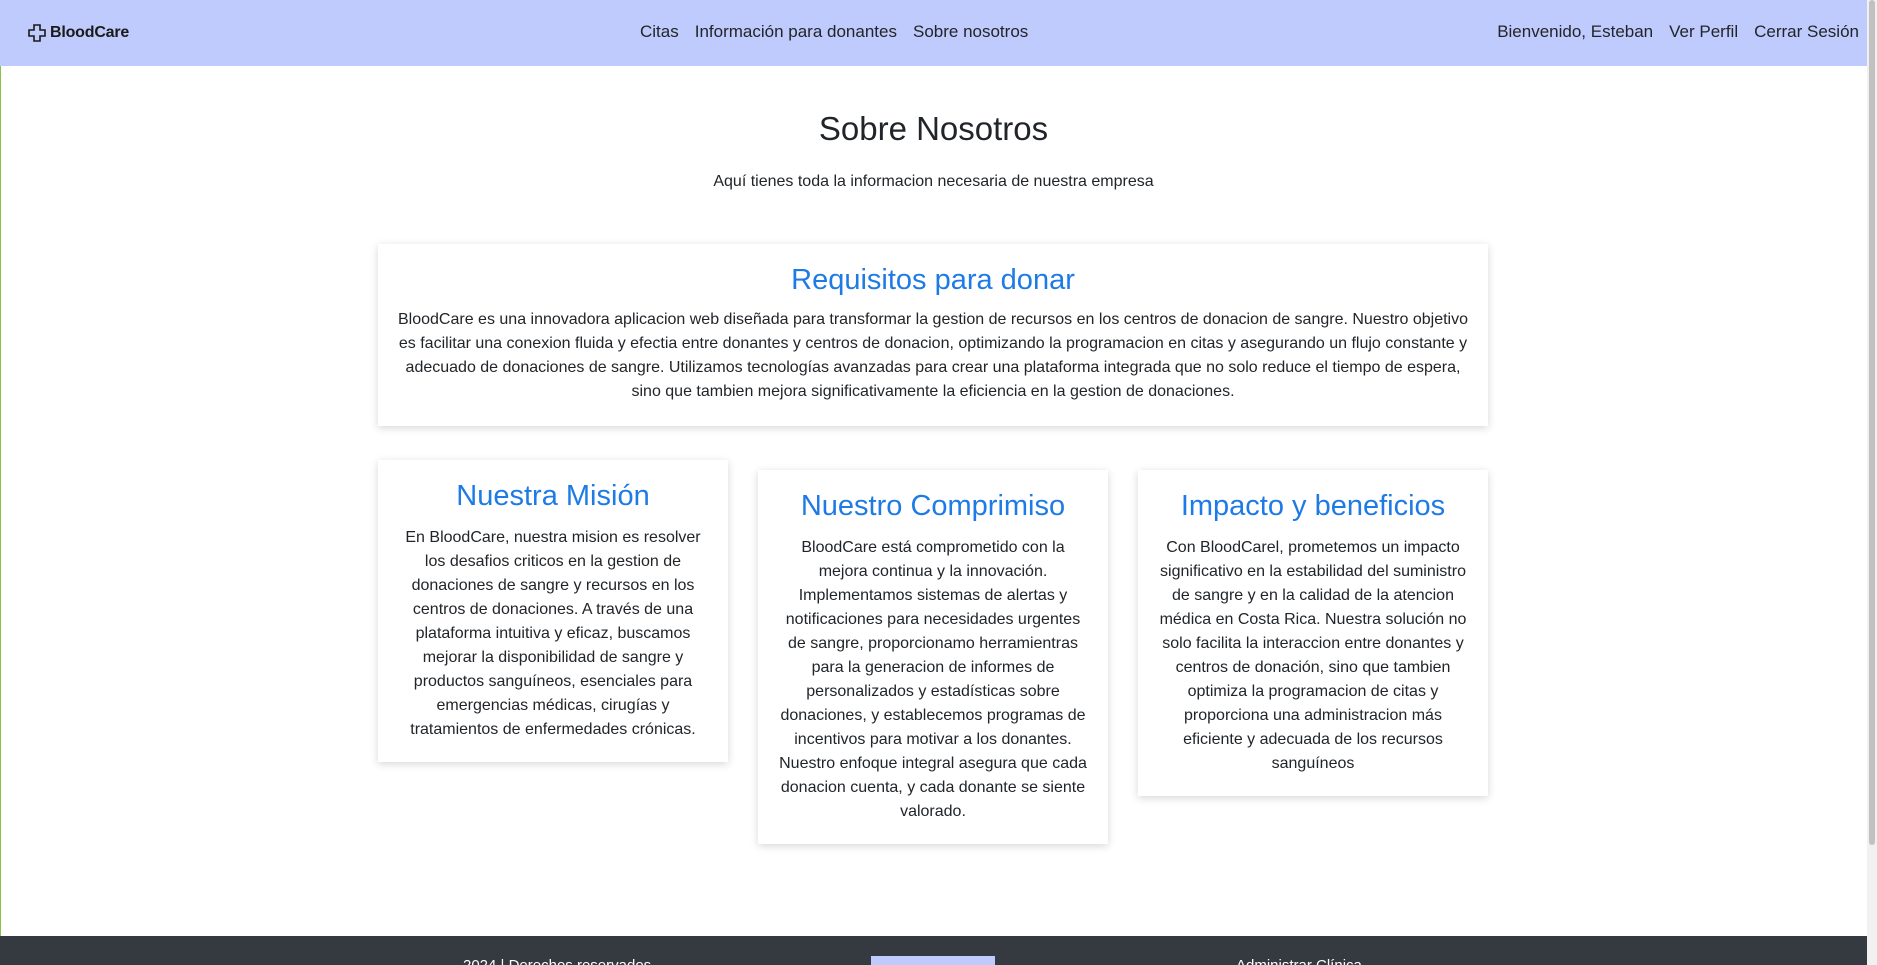 The height and width of the screenshot is (965, 1877). Describe the element at coordinates (1575, 32) in the screenshot. I see `welcome-user: Bienvenido, Esteban` at that location.